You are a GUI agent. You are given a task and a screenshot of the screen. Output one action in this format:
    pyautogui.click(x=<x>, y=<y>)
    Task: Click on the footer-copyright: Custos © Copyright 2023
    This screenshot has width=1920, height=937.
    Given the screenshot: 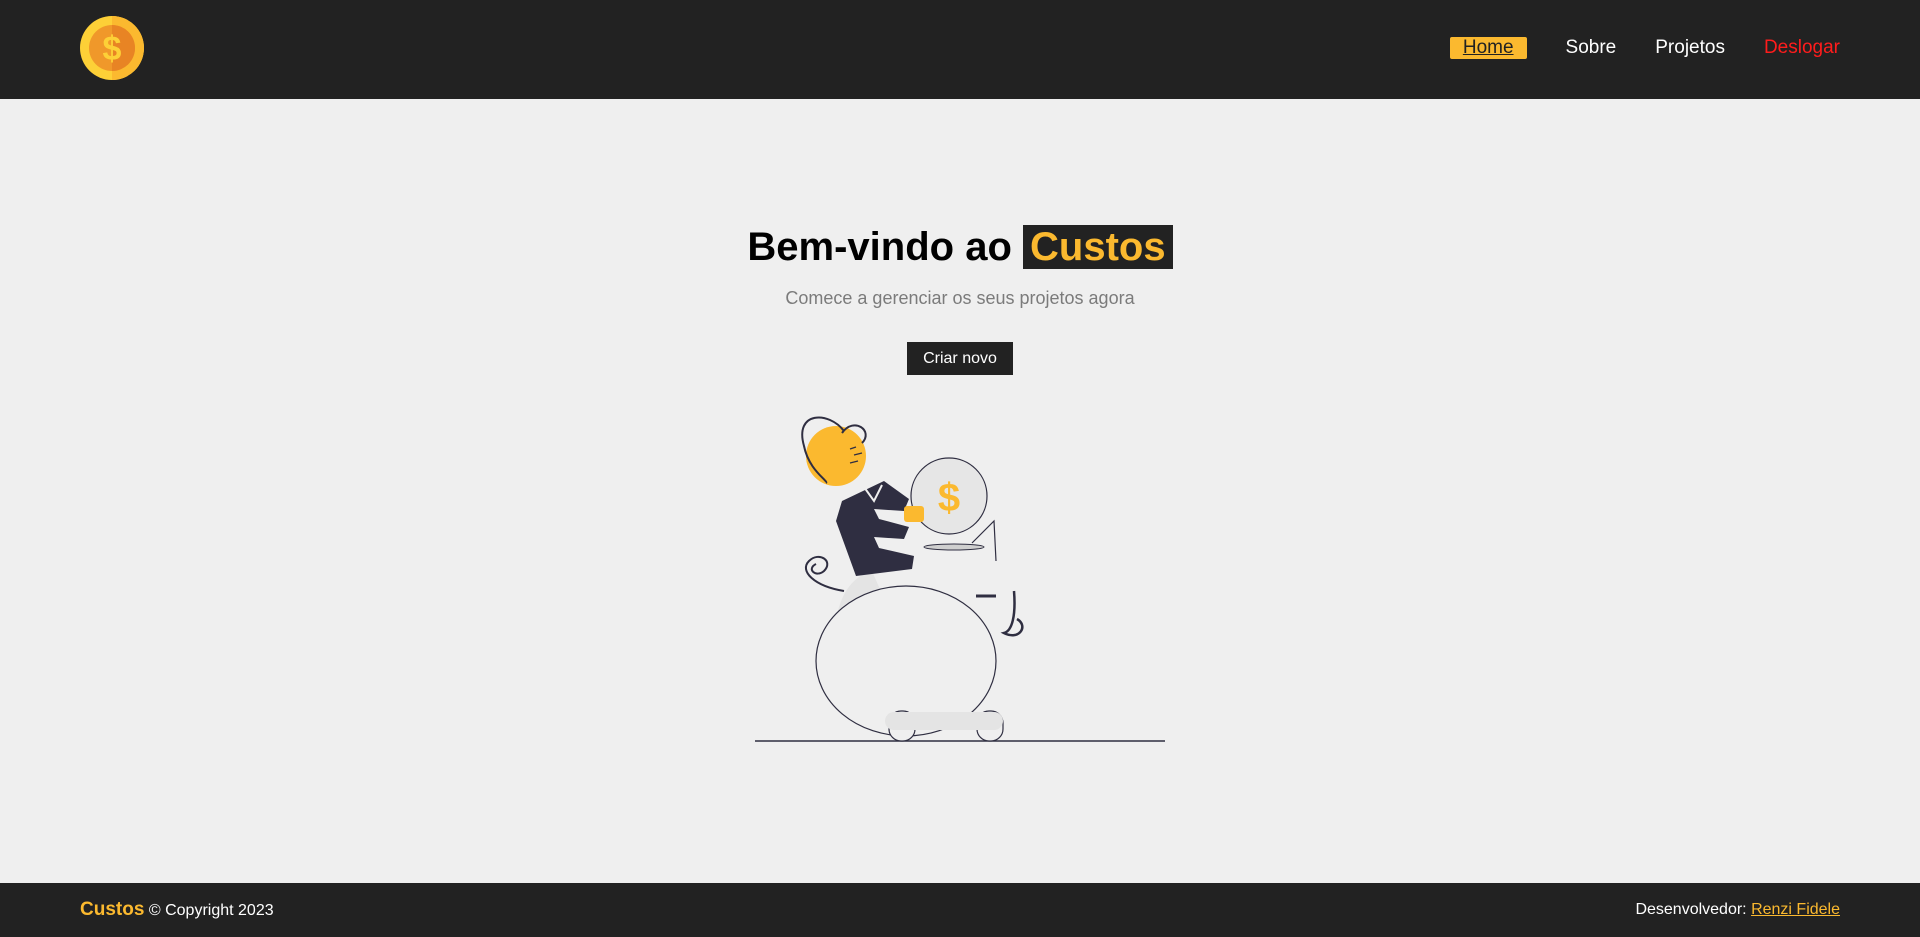 What is the action you would take?
    pyautogui.click(x=177, y=910)
    